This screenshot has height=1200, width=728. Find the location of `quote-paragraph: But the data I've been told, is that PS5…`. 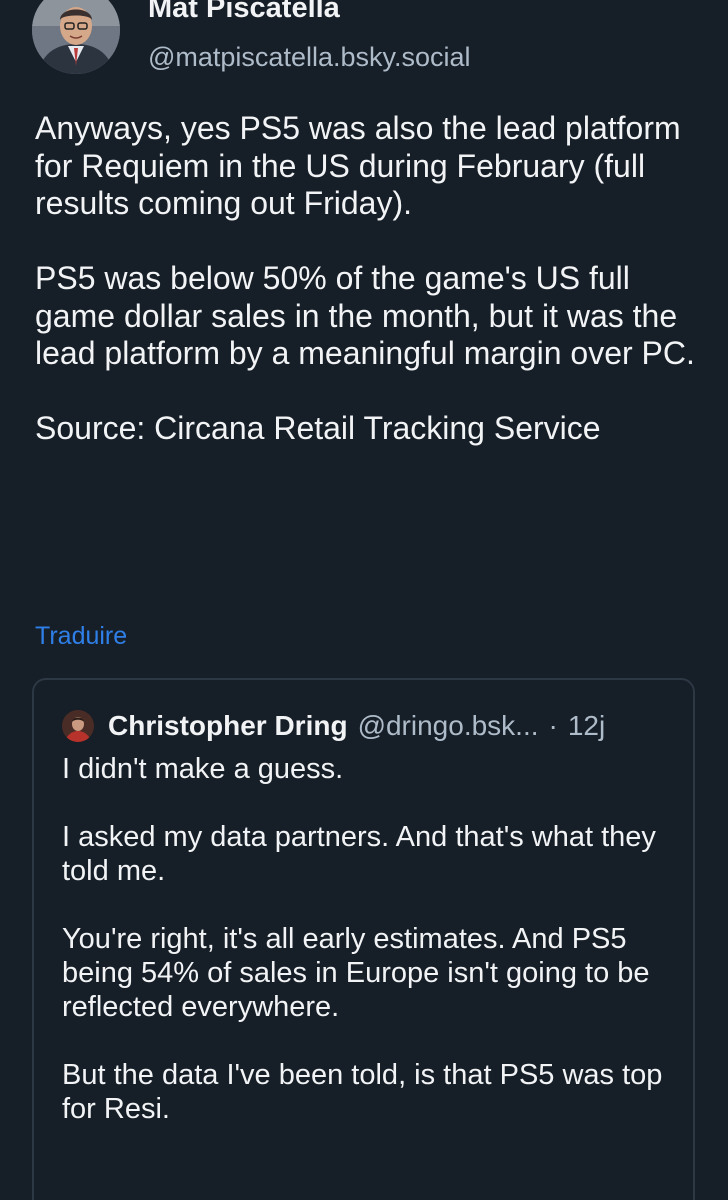

quote-paragraph: But the data I've been told, is that PS5… is located at coordinates (362, 1092).